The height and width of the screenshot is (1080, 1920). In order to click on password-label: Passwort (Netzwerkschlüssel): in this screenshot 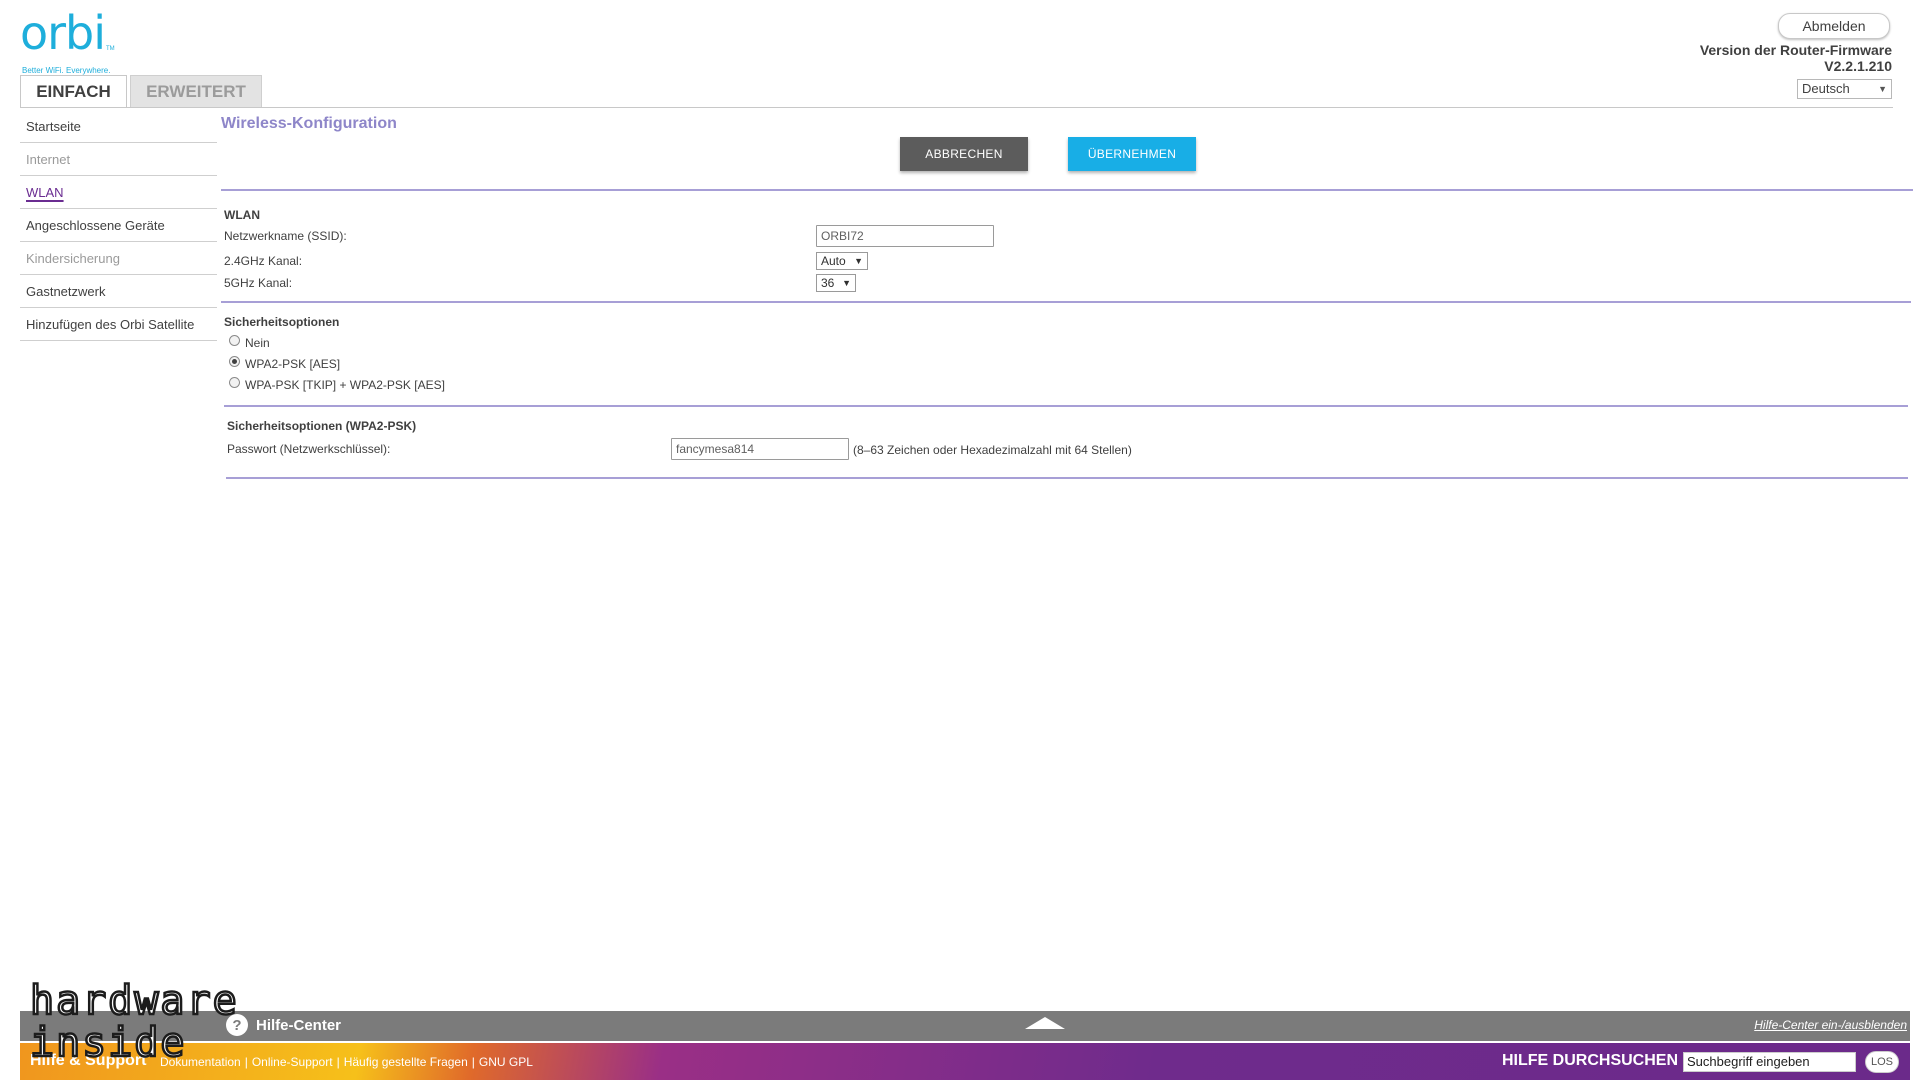, I will do `click(309, 449)`.